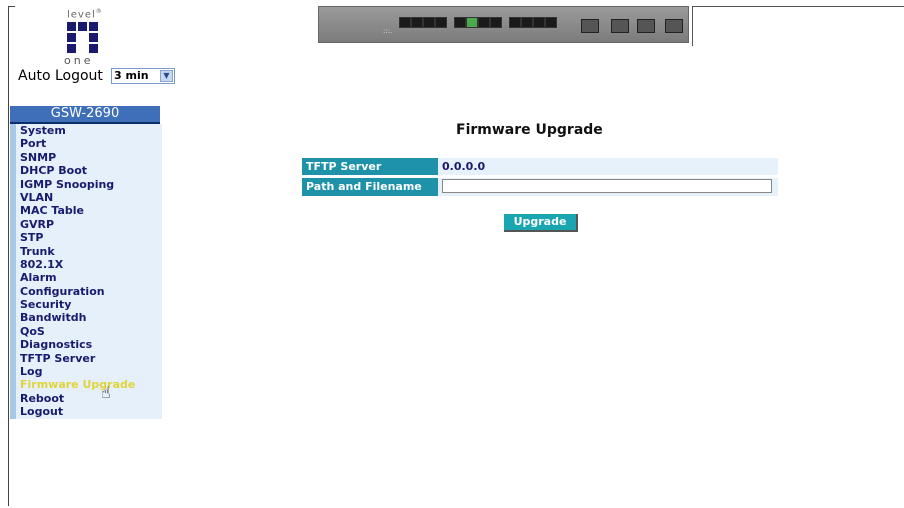  Describe the element at coordinates (608, 166) in the screenshot. I see `tftp-server-value: 0.0.0.0` at that location.